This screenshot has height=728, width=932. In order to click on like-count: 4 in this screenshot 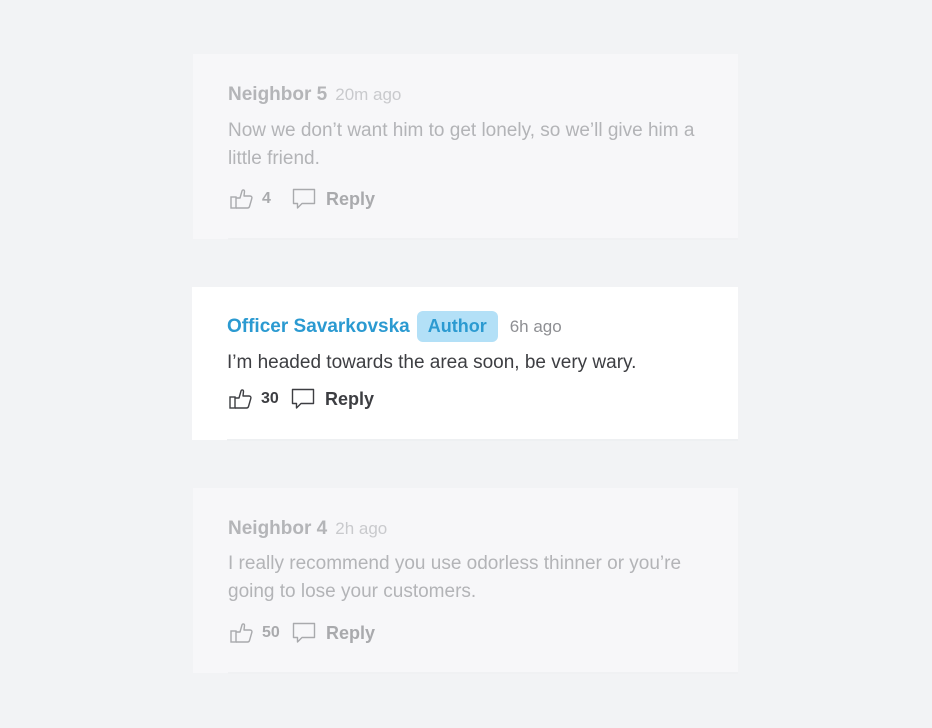, I will do `click(266, 198)`.